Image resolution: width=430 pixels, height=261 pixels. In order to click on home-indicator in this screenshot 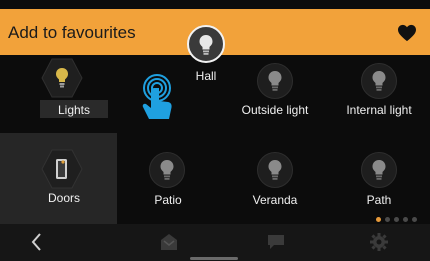, I will do `click(214, 258)`.